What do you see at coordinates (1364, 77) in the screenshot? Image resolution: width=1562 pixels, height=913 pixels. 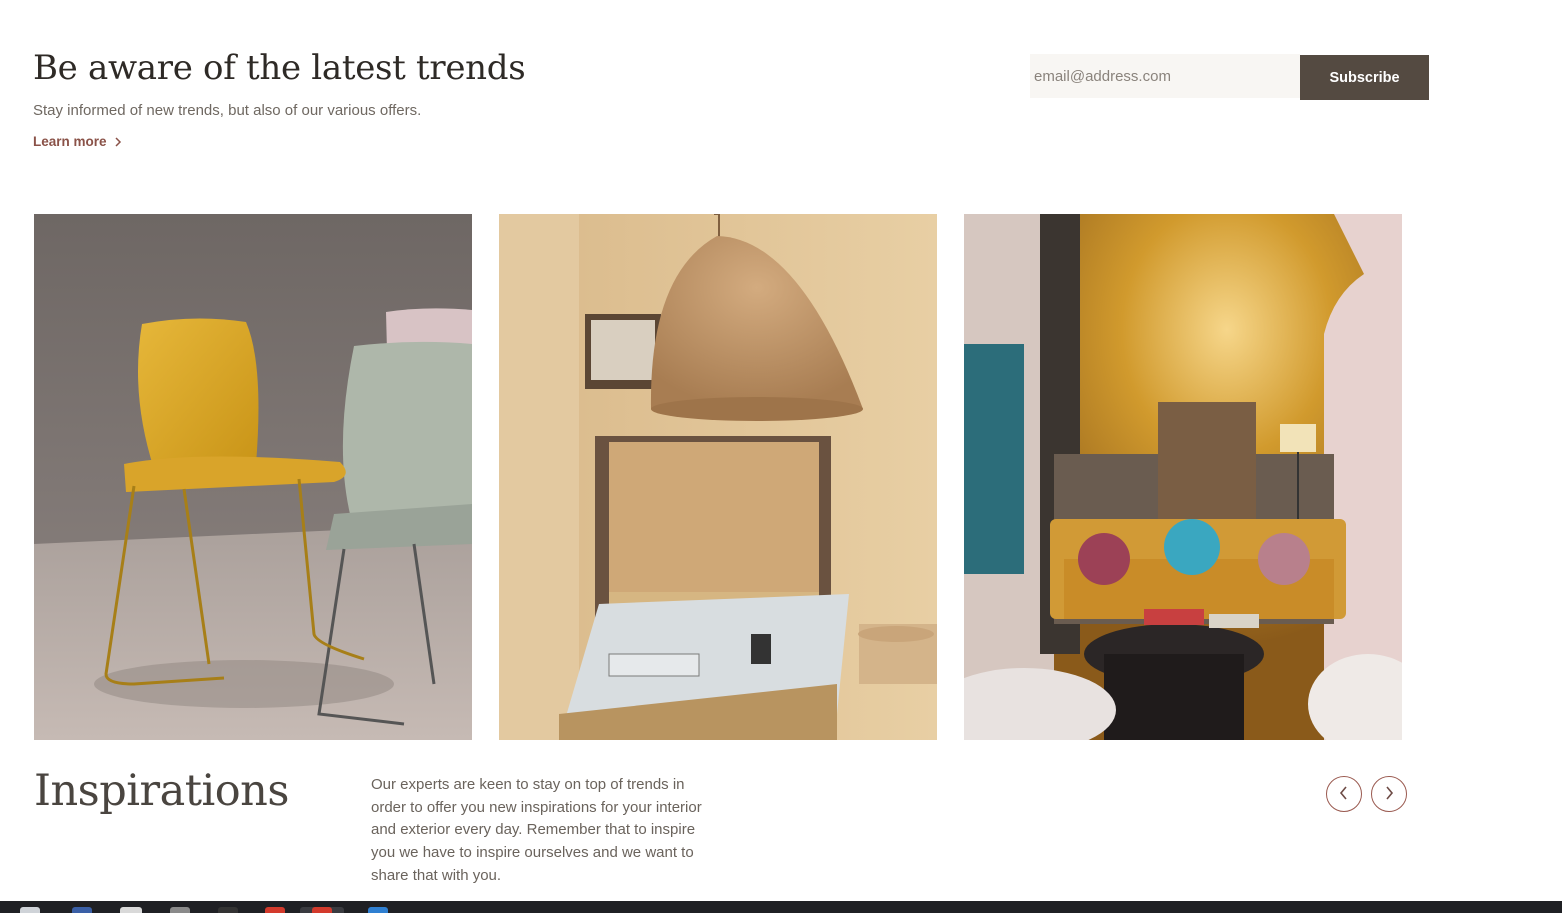 I see `subscribe-button: Subscribe` at bounding box center [1364, 77].